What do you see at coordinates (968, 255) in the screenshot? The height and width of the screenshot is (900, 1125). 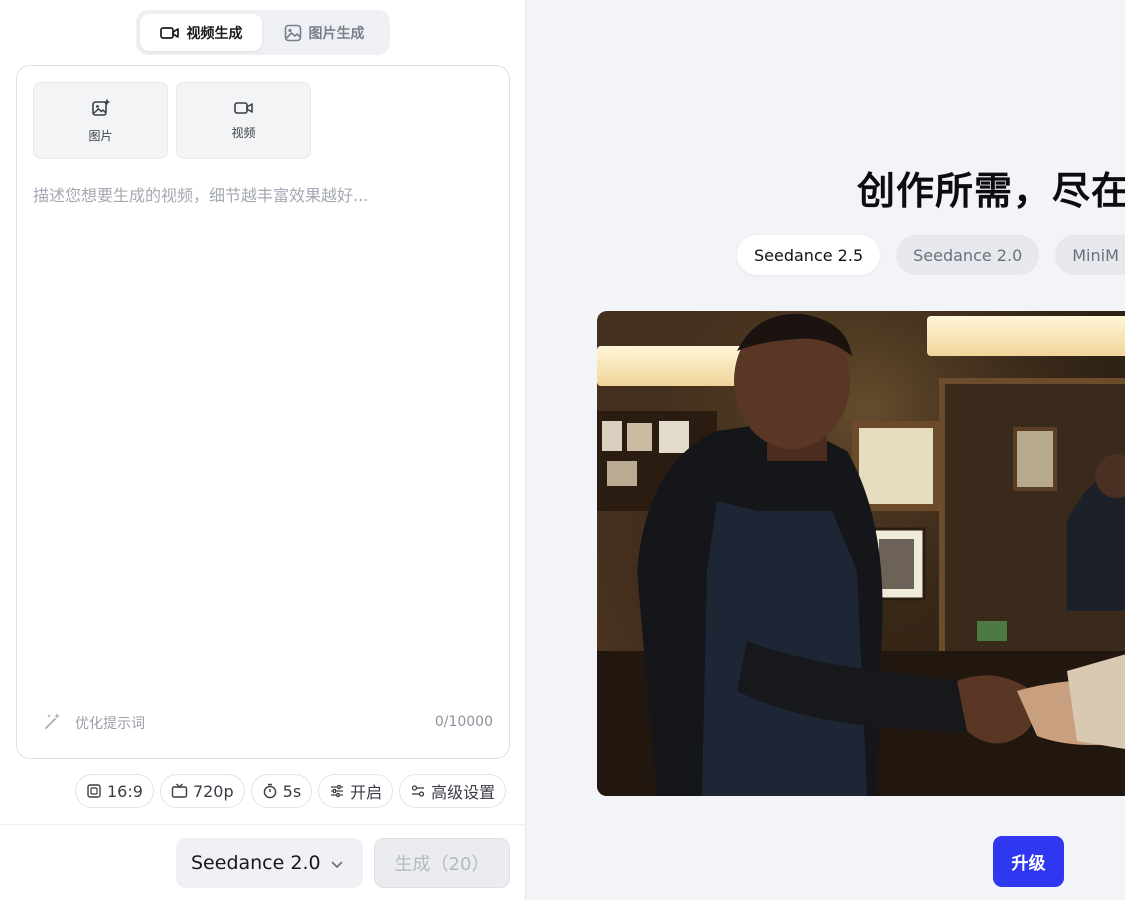 I see `model-chip-seedance-2-0: Seedance 2.0` at bounding box center [968, 255].